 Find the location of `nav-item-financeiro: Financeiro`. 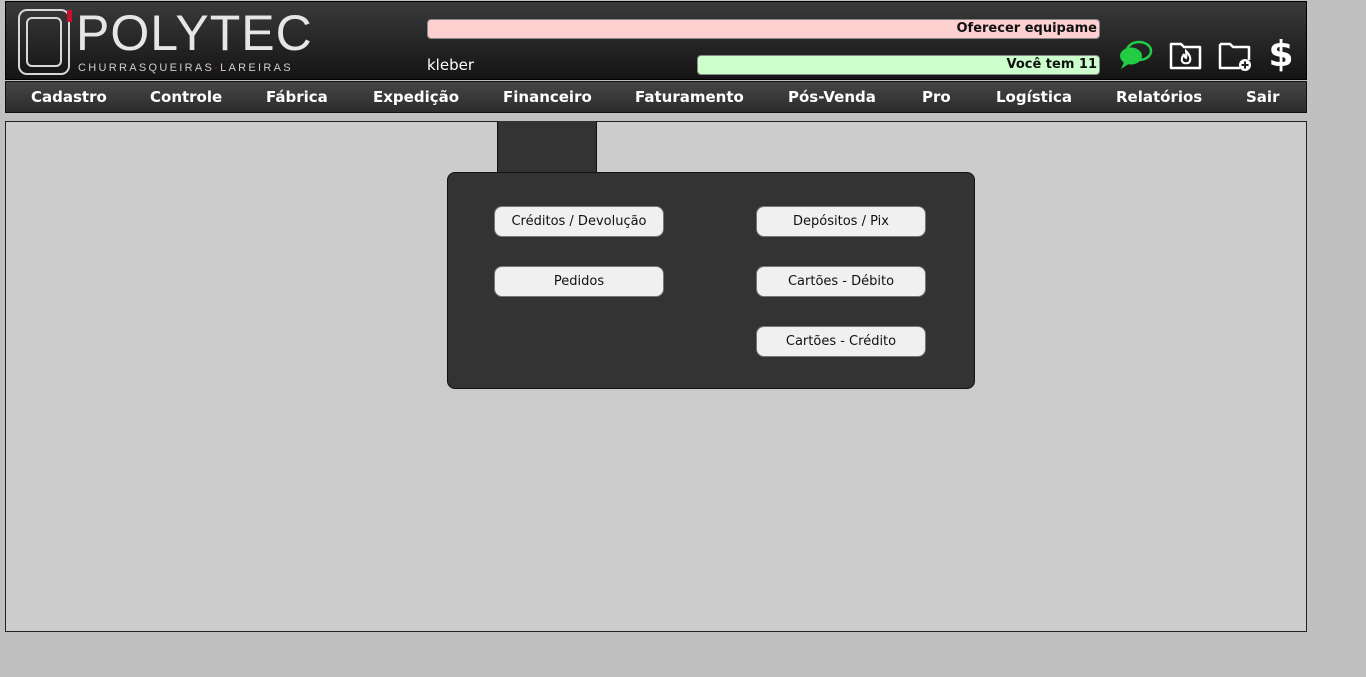

nav-item-financeiro: Financeiro is located at coordinates (547, 97).